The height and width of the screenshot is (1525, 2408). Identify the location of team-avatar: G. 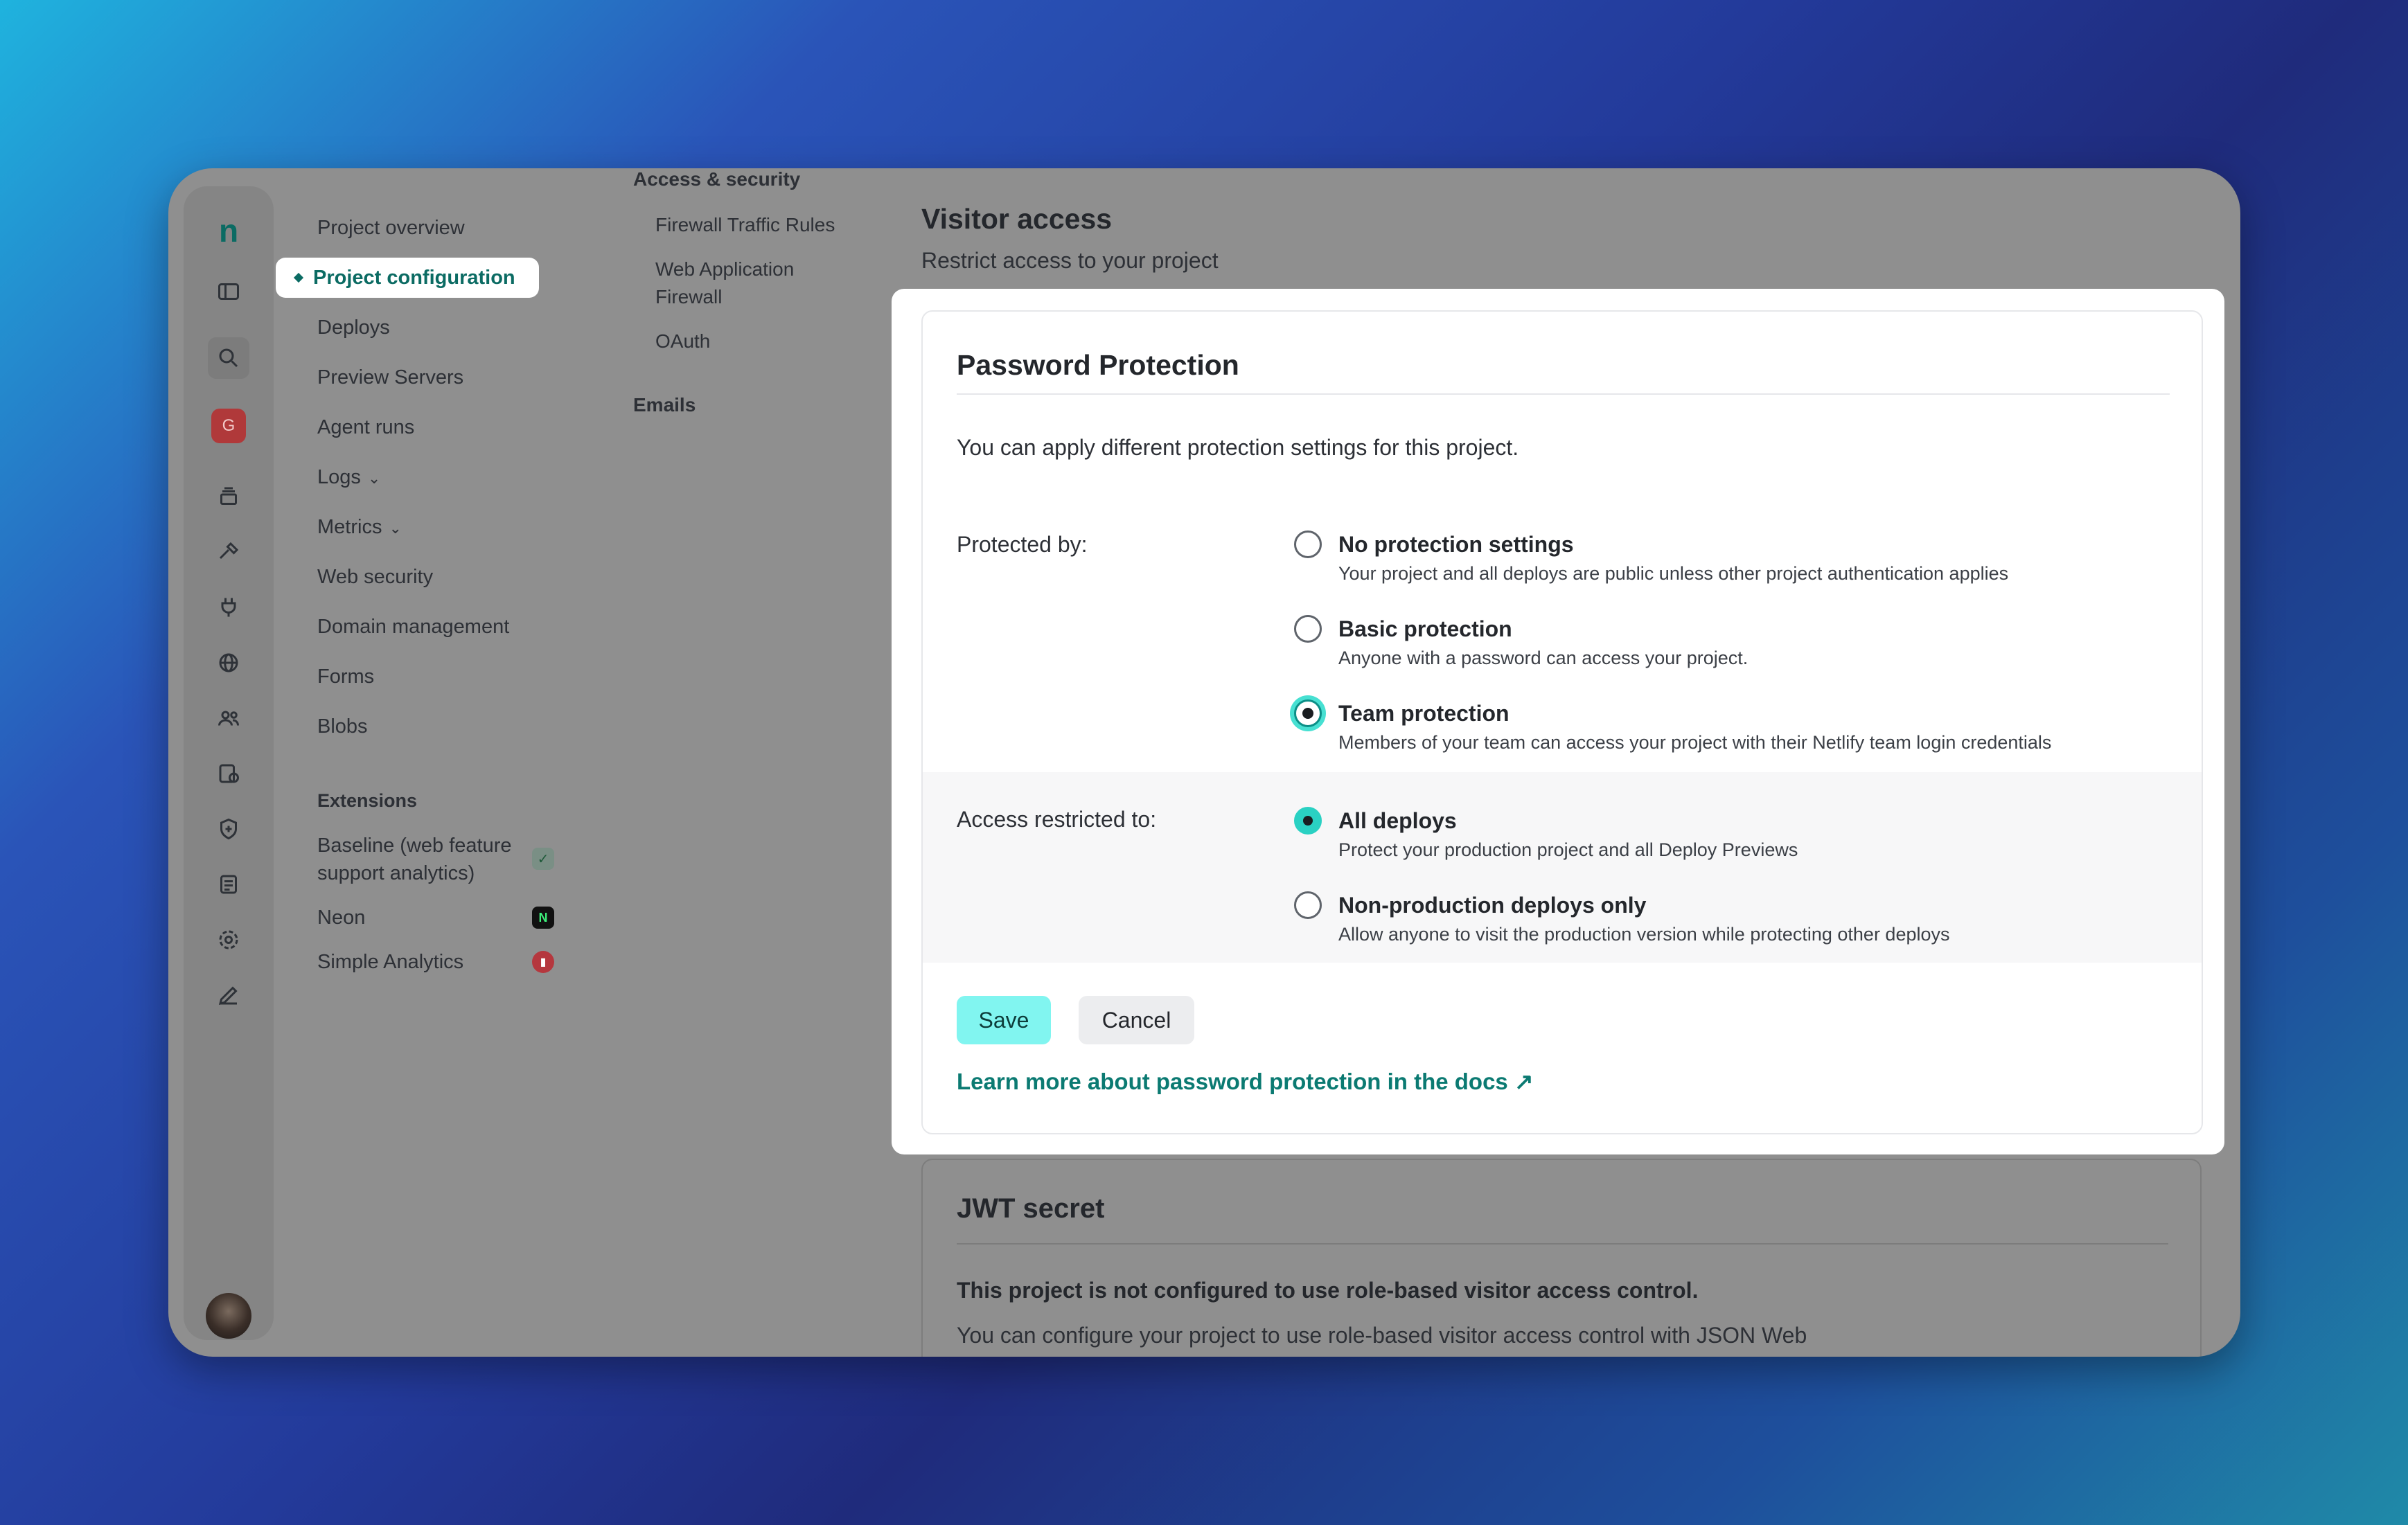
(228, 426).